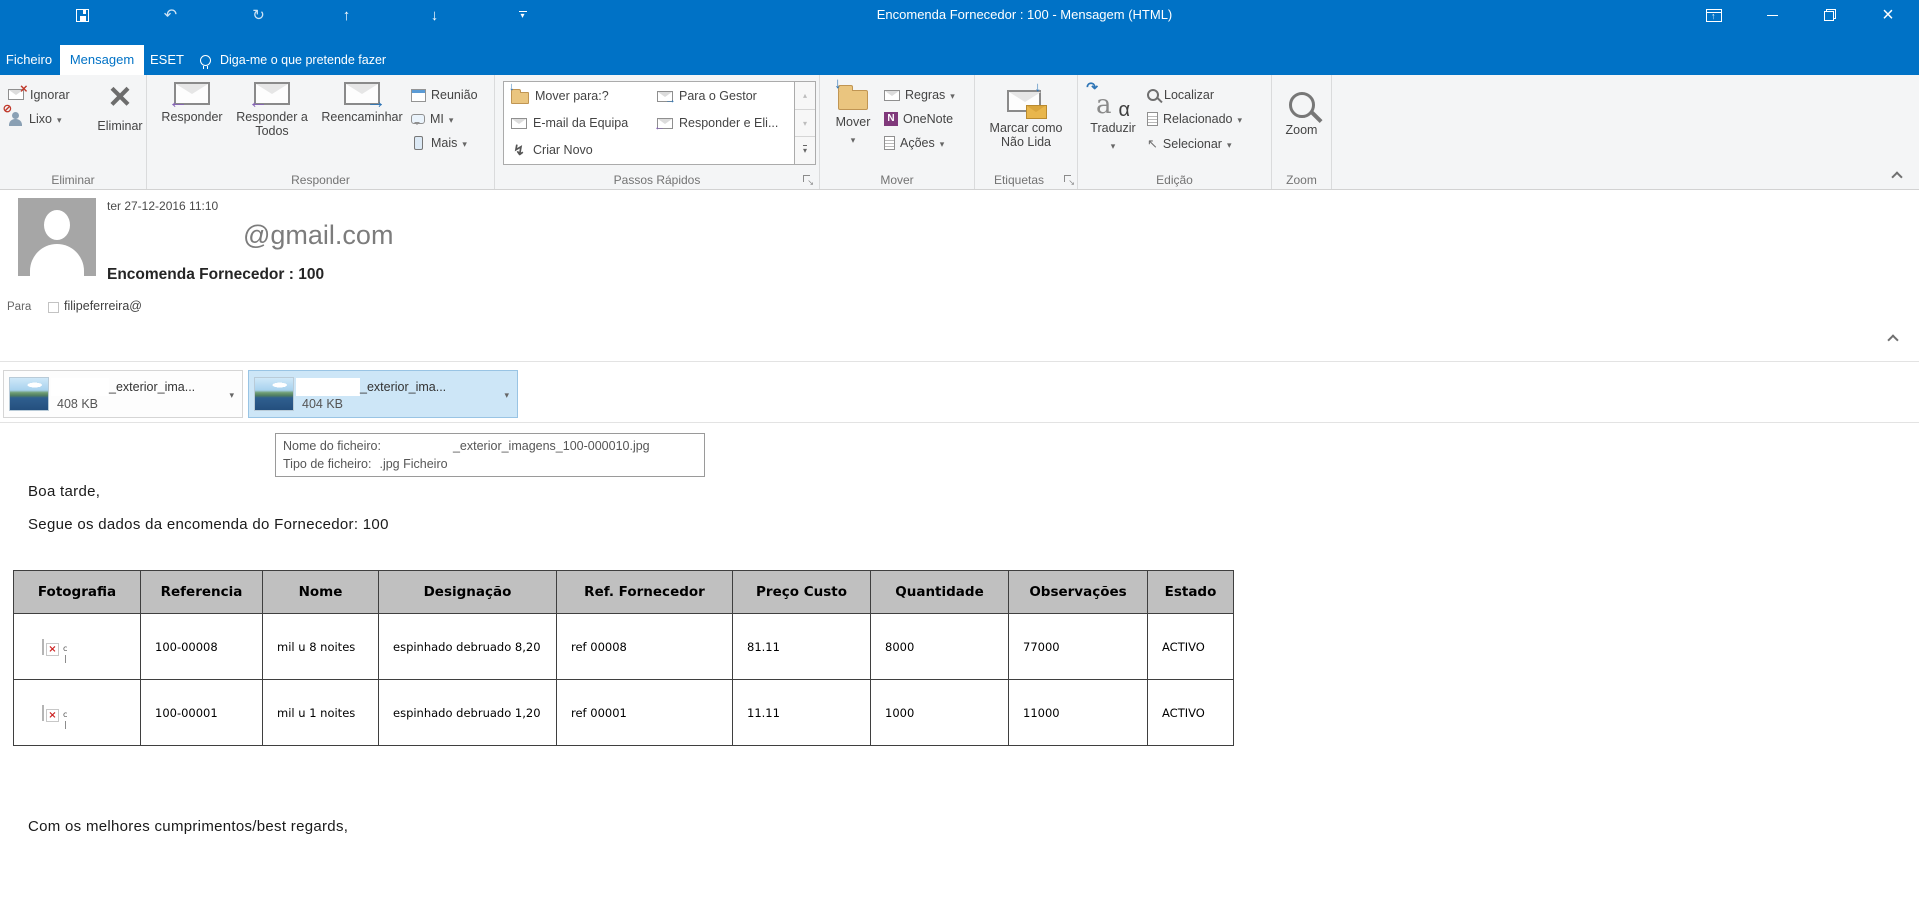 The height and width of the screenshot is (921, 1919). Describe the element at coordinates (519, 93) in the screenshot. I see `folder-icon` at that location.